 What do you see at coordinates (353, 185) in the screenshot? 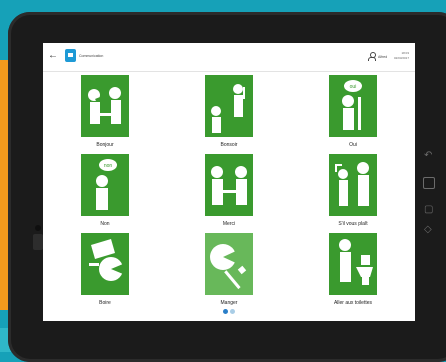
I see `please-icon` at bounding box center [353, 185].